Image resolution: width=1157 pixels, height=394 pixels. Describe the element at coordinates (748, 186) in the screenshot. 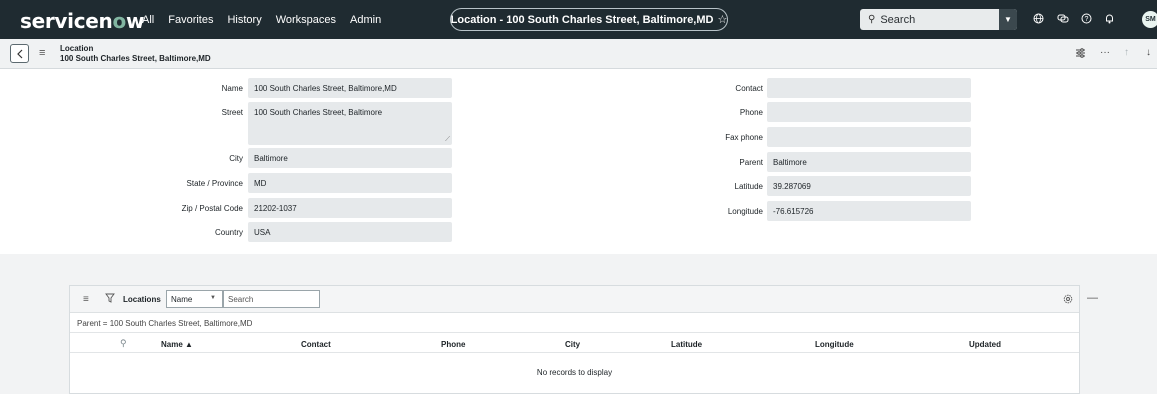

I see `latitude-label: Latitude` at that location.